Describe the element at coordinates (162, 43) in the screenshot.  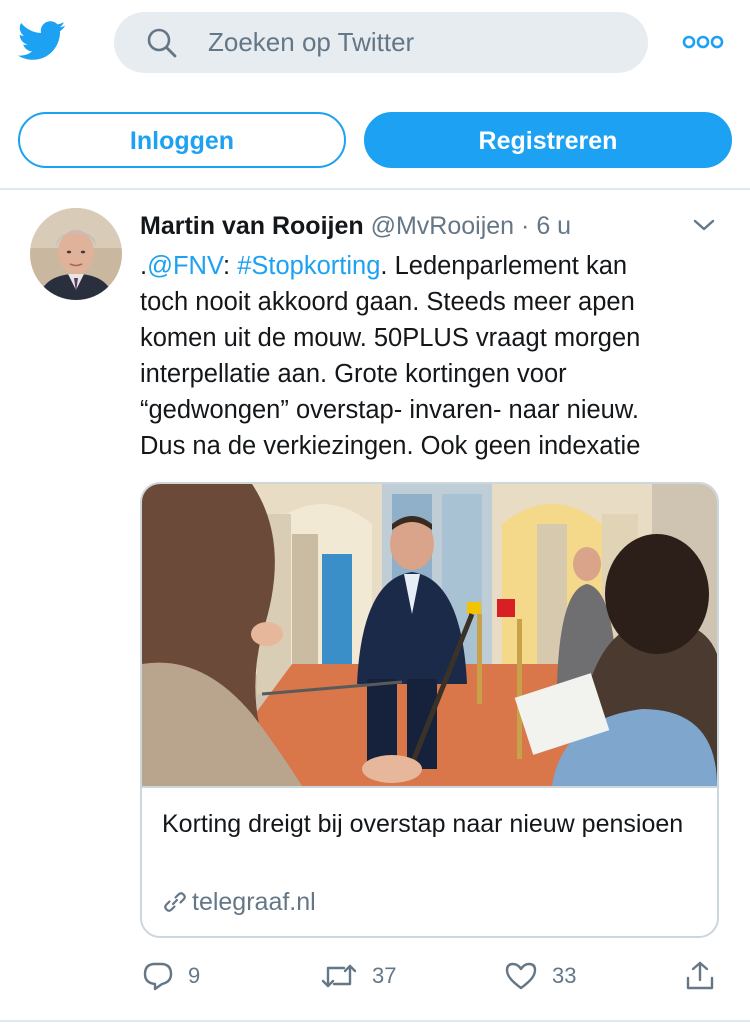
I see `search-icon` at that location.